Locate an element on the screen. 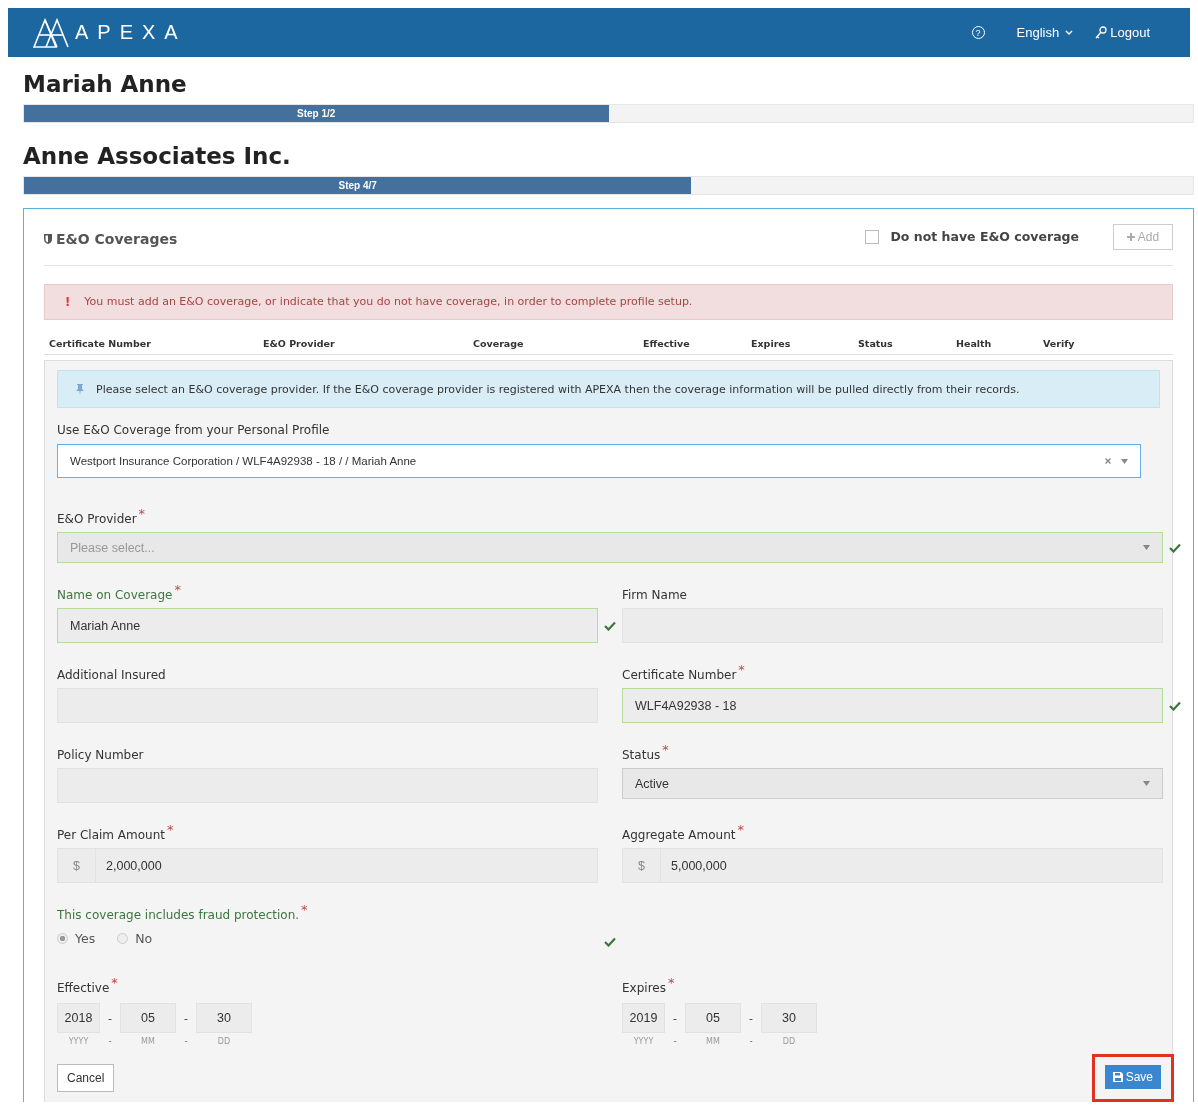 The height and width of the screenshot is (1115, 1198). field-label: Effective is located at coordinates (83, 988).